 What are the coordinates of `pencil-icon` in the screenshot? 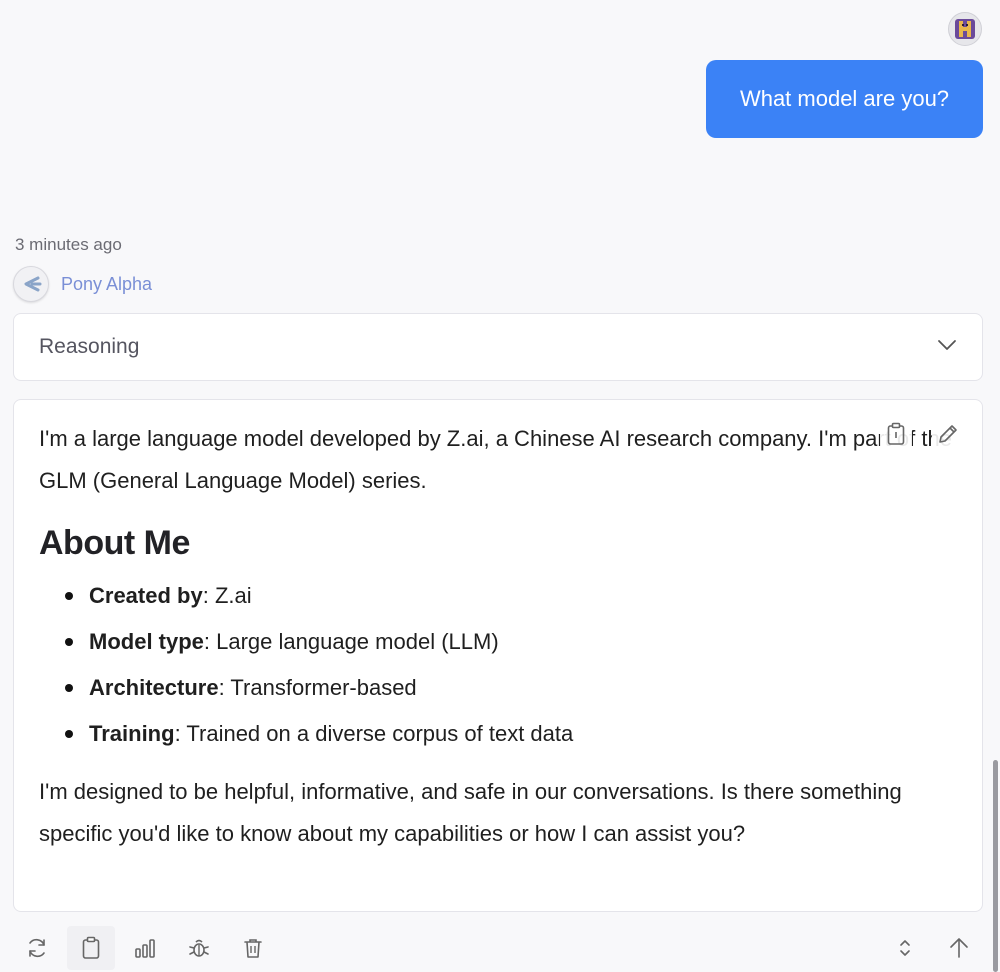 It's located at (948, 434).